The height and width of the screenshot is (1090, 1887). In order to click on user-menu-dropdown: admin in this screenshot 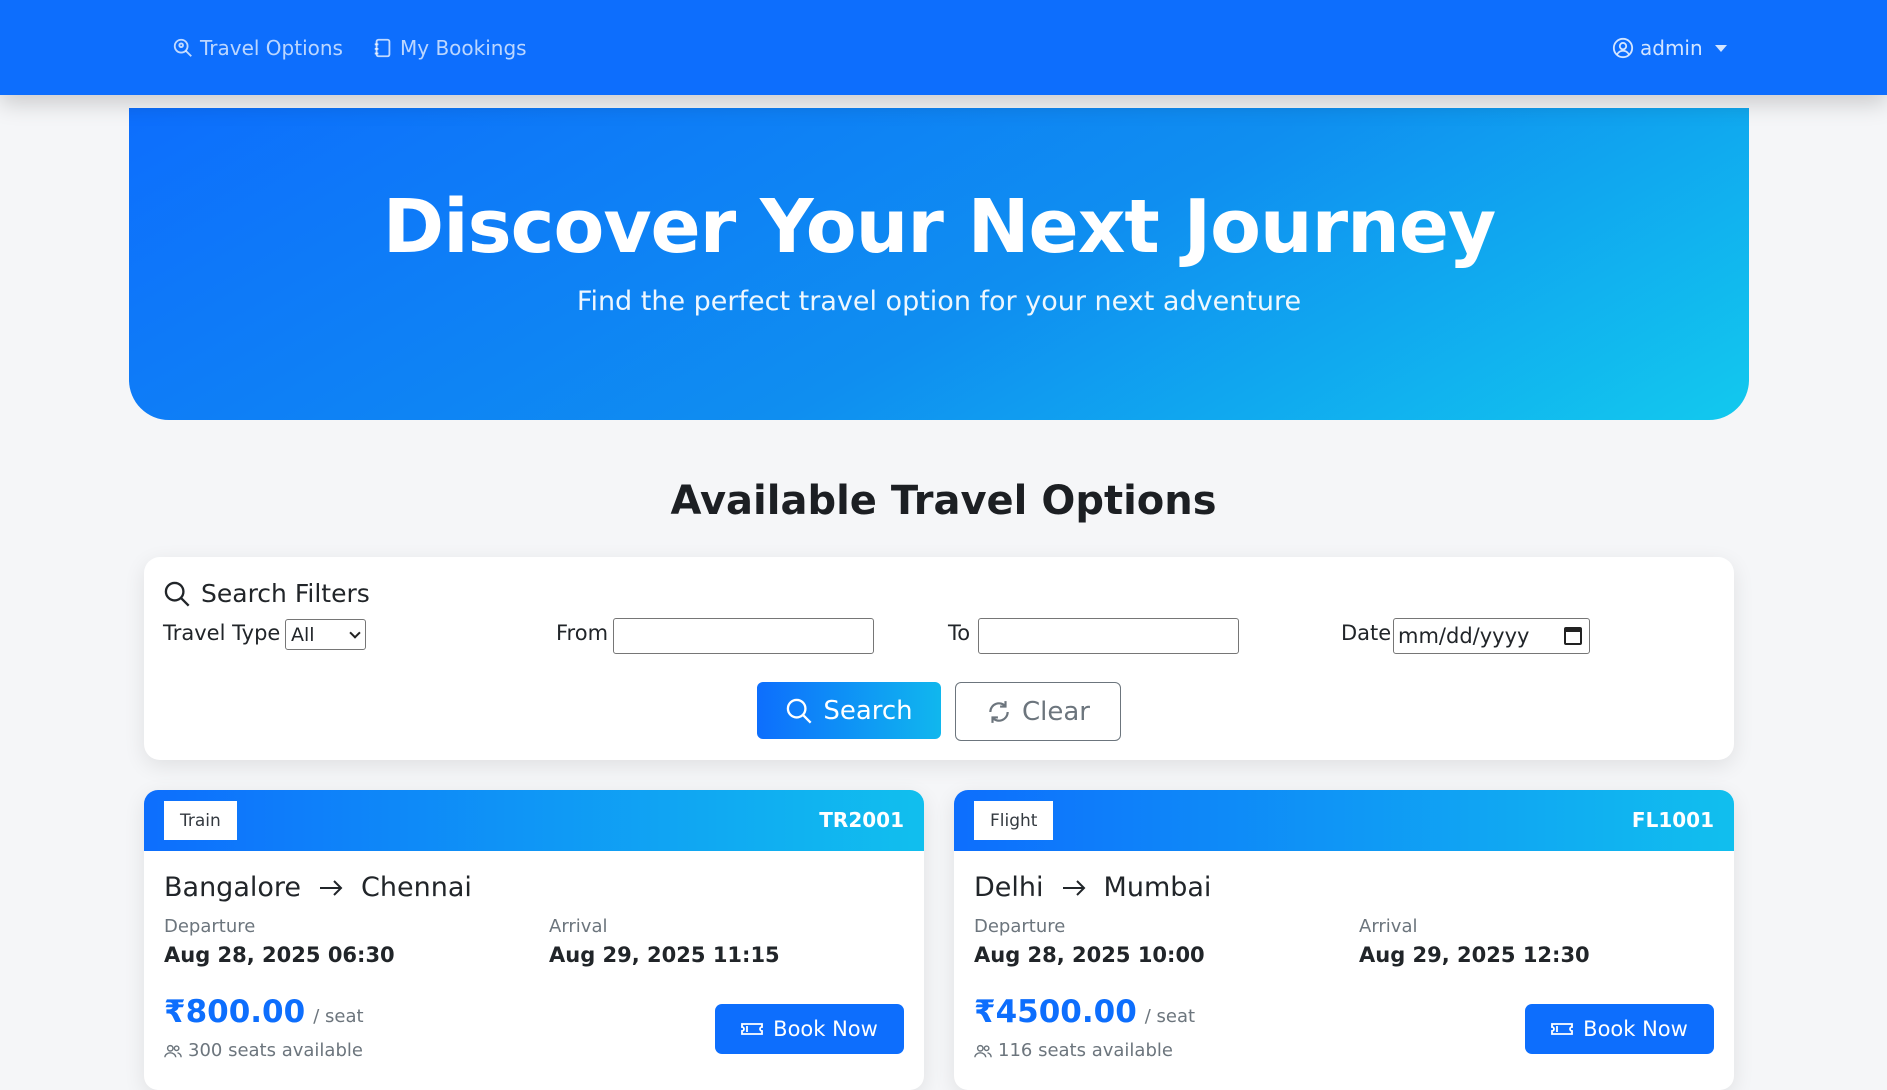, I will do `click(1669, 48)`.